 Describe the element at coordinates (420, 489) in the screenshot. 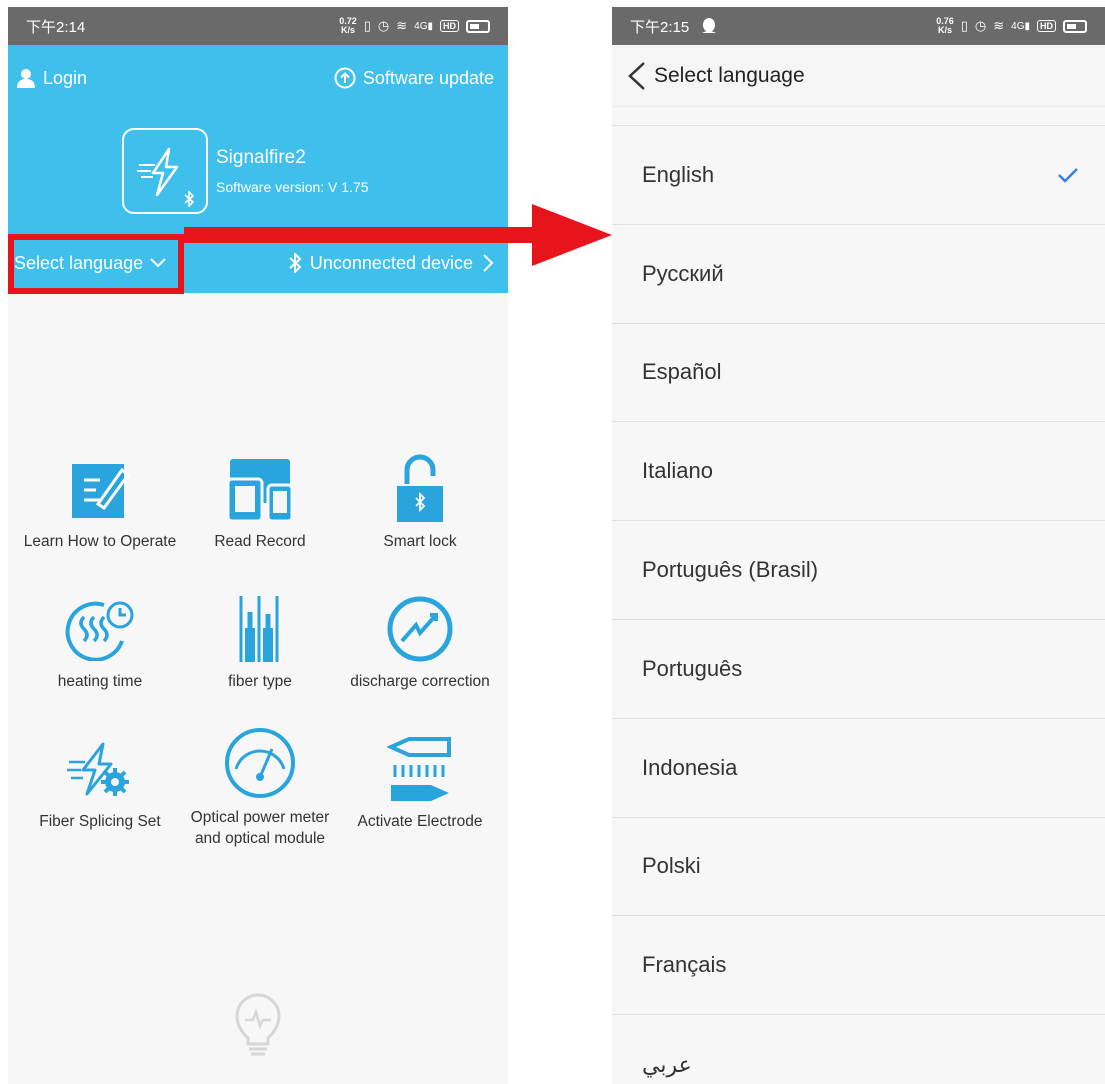

I see `lock-bluetooth-icon` at that location.